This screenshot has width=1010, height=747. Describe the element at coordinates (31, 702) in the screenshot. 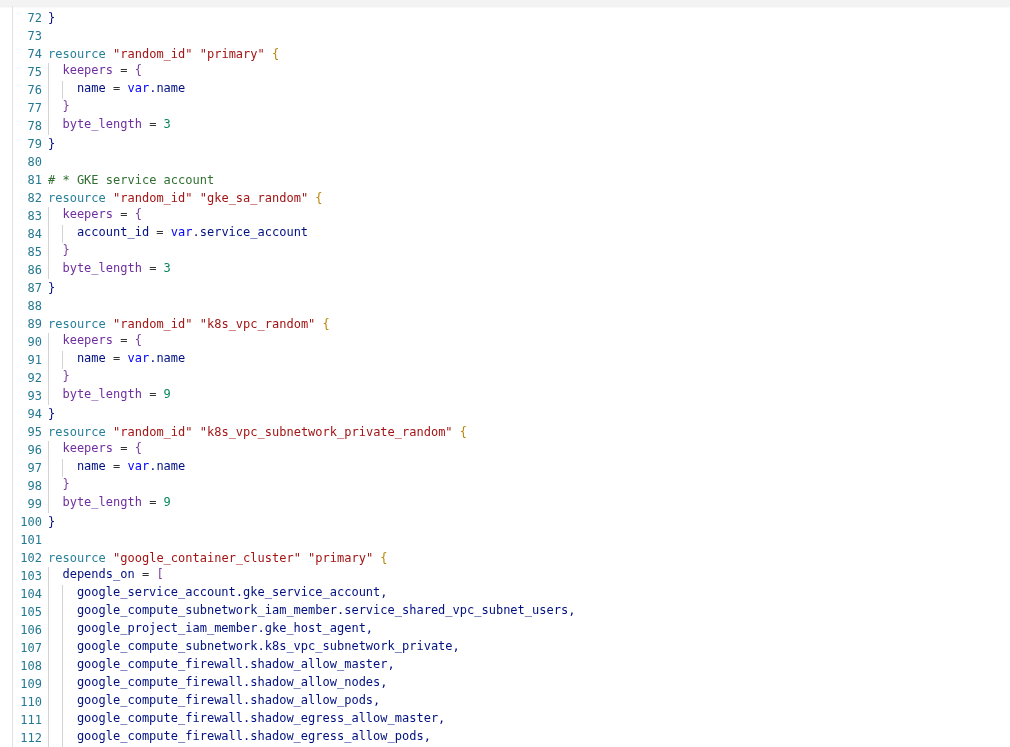

I see `line-number: 110` at that location.